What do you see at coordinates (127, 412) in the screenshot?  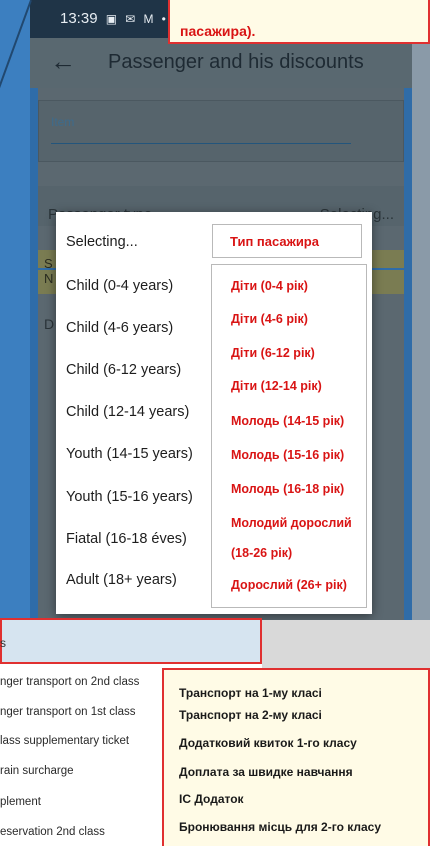 I see `dropdown-option: Child (12-14 years)` at bounding box center [127, 412].